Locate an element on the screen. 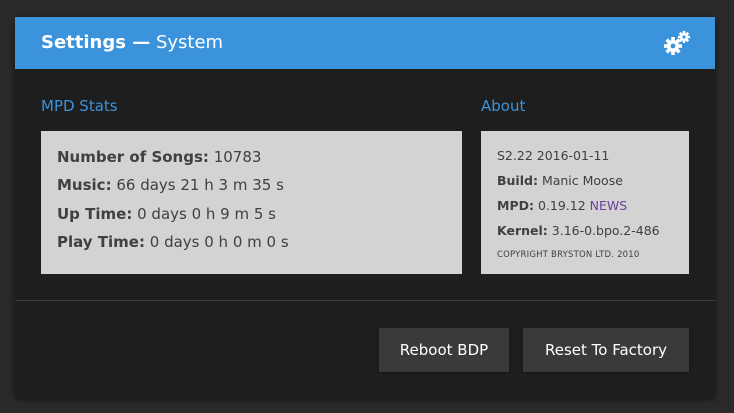 This screenshot has width=734, height=413. about-value: 0.19.12 is located at coordinates (561, 205).